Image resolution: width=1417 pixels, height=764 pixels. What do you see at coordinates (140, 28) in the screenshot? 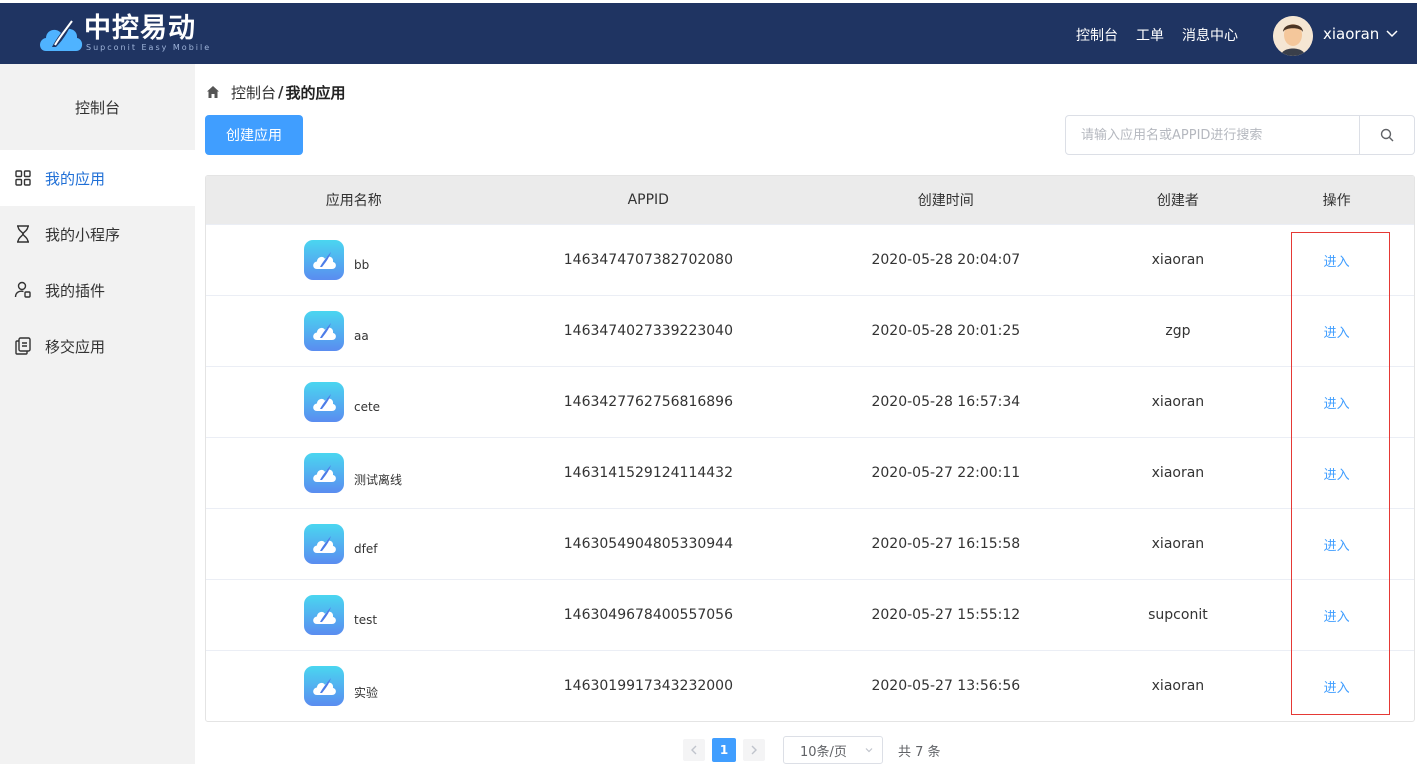
I see `logo-title: 中控易动` at bounding box center [140, 28].